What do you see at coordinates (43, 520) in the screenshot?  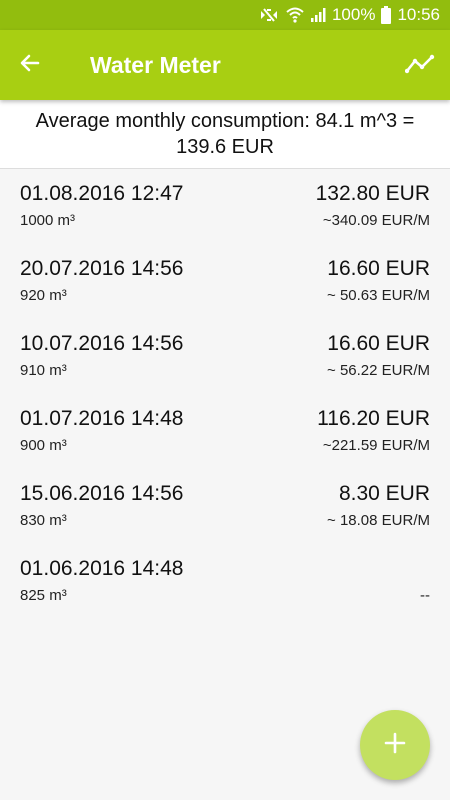 I see `meter-reading: 830 m³` at bounding box center [43, 520].